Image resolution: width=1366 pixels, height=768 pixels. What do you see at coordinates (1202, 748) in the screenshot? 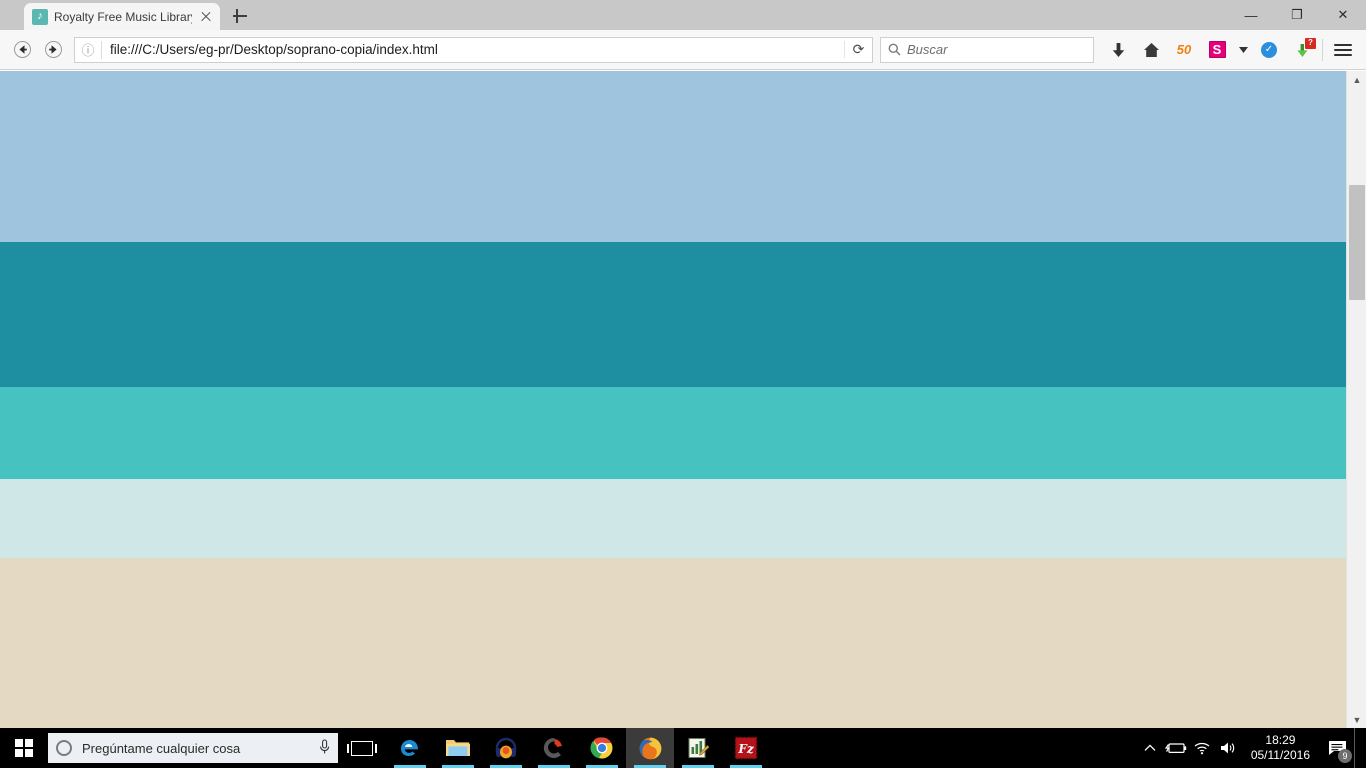
I see `wifi-icon` at bounding box center [1202, 748].